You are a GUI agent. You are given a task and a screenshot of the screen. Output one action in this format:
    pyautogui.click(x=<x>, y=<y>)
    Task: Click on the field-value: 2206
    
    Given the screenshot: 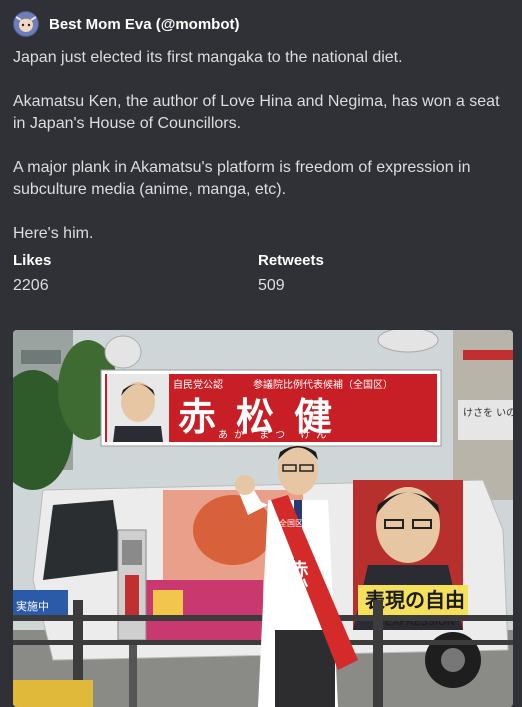 What is the action you would take?
    pyautogui.click(x=31, y=285)
    